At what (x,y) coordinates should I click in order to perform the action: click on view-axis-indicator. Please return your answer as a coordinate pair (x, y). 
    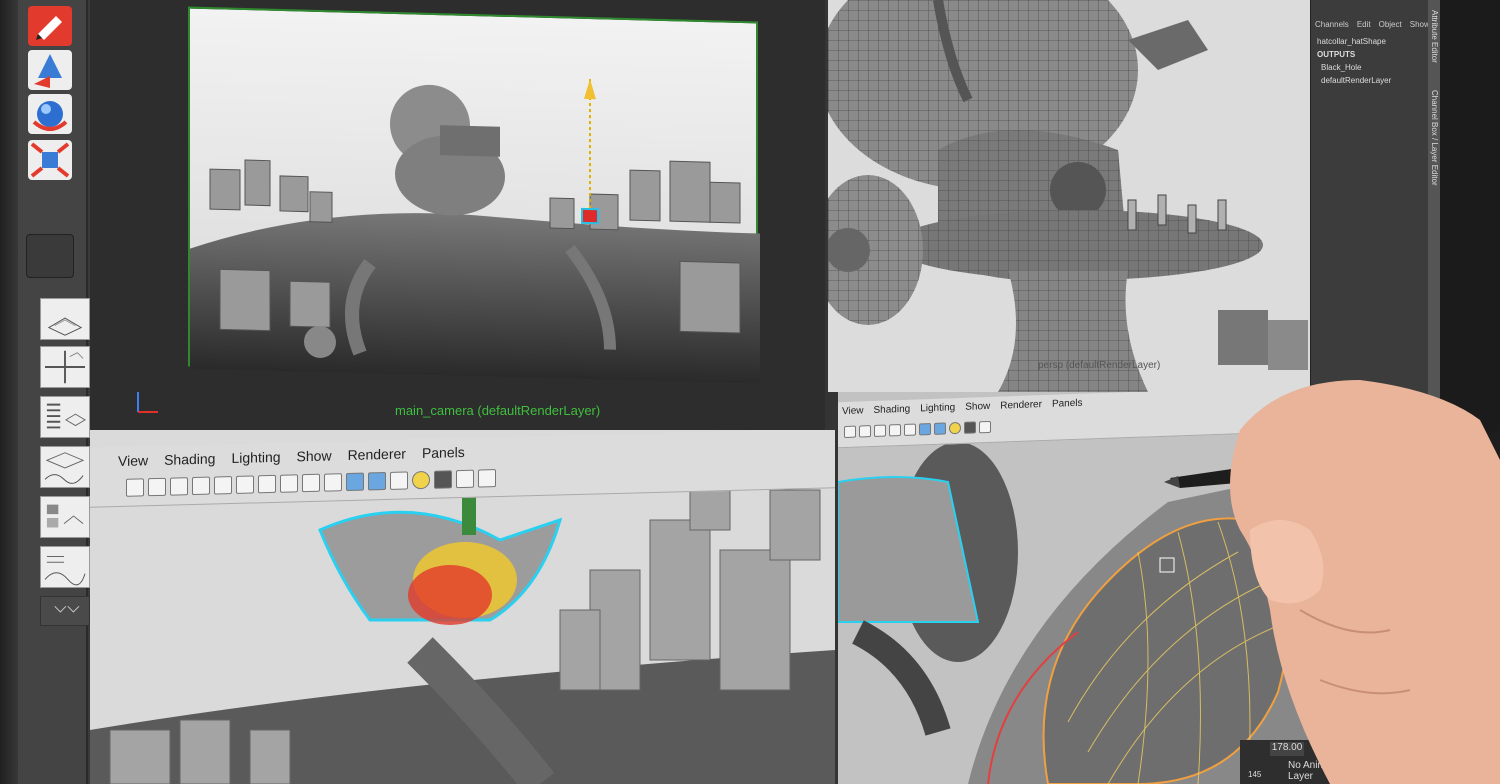
    Looking at the image, I should click on (147, 401).